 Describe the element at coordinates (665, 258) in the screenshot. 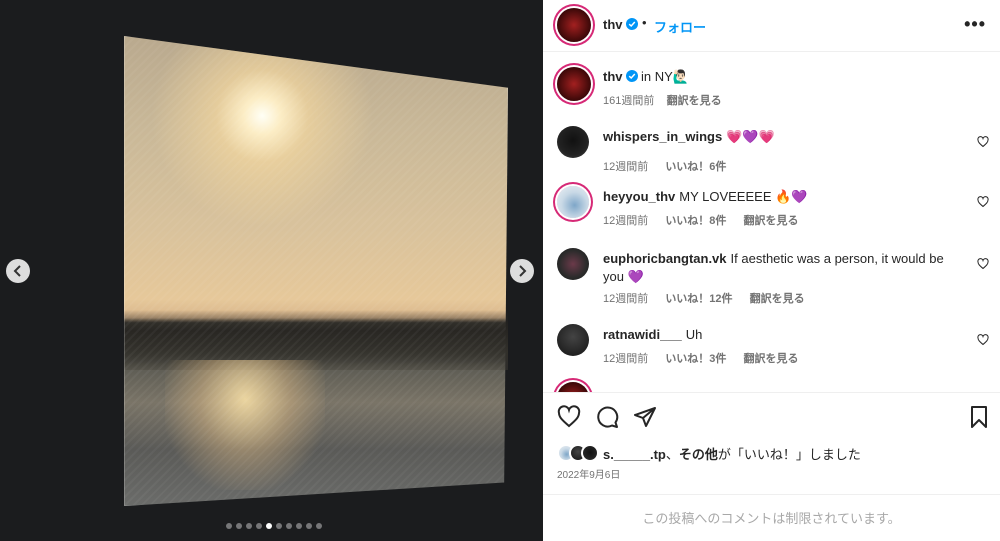

I see `comment-username: euphoricbangtan.vk` at that location.